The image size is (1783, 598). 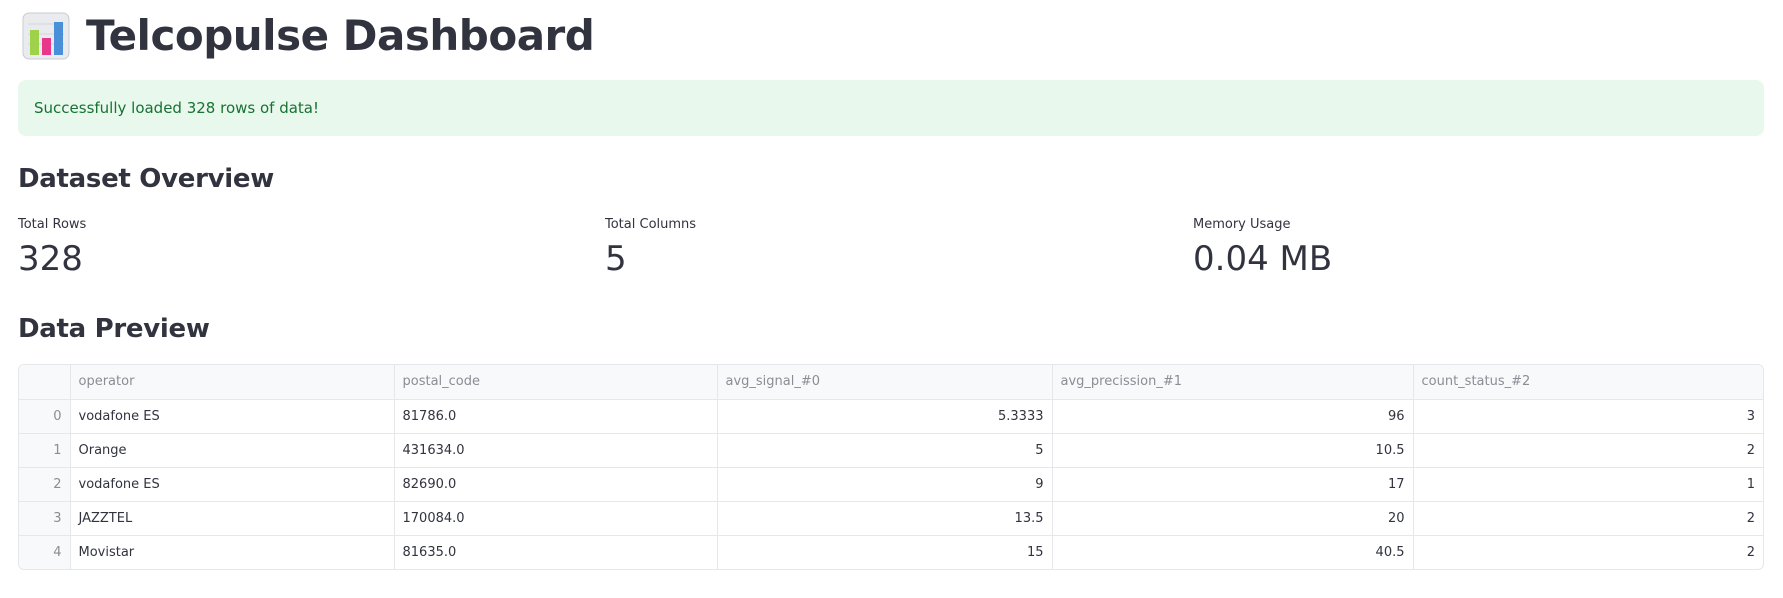 What do you see at coordinates (45, 484) in the screenshot?
I see `row-index-cell: 2` at bounding box center [45, 484].